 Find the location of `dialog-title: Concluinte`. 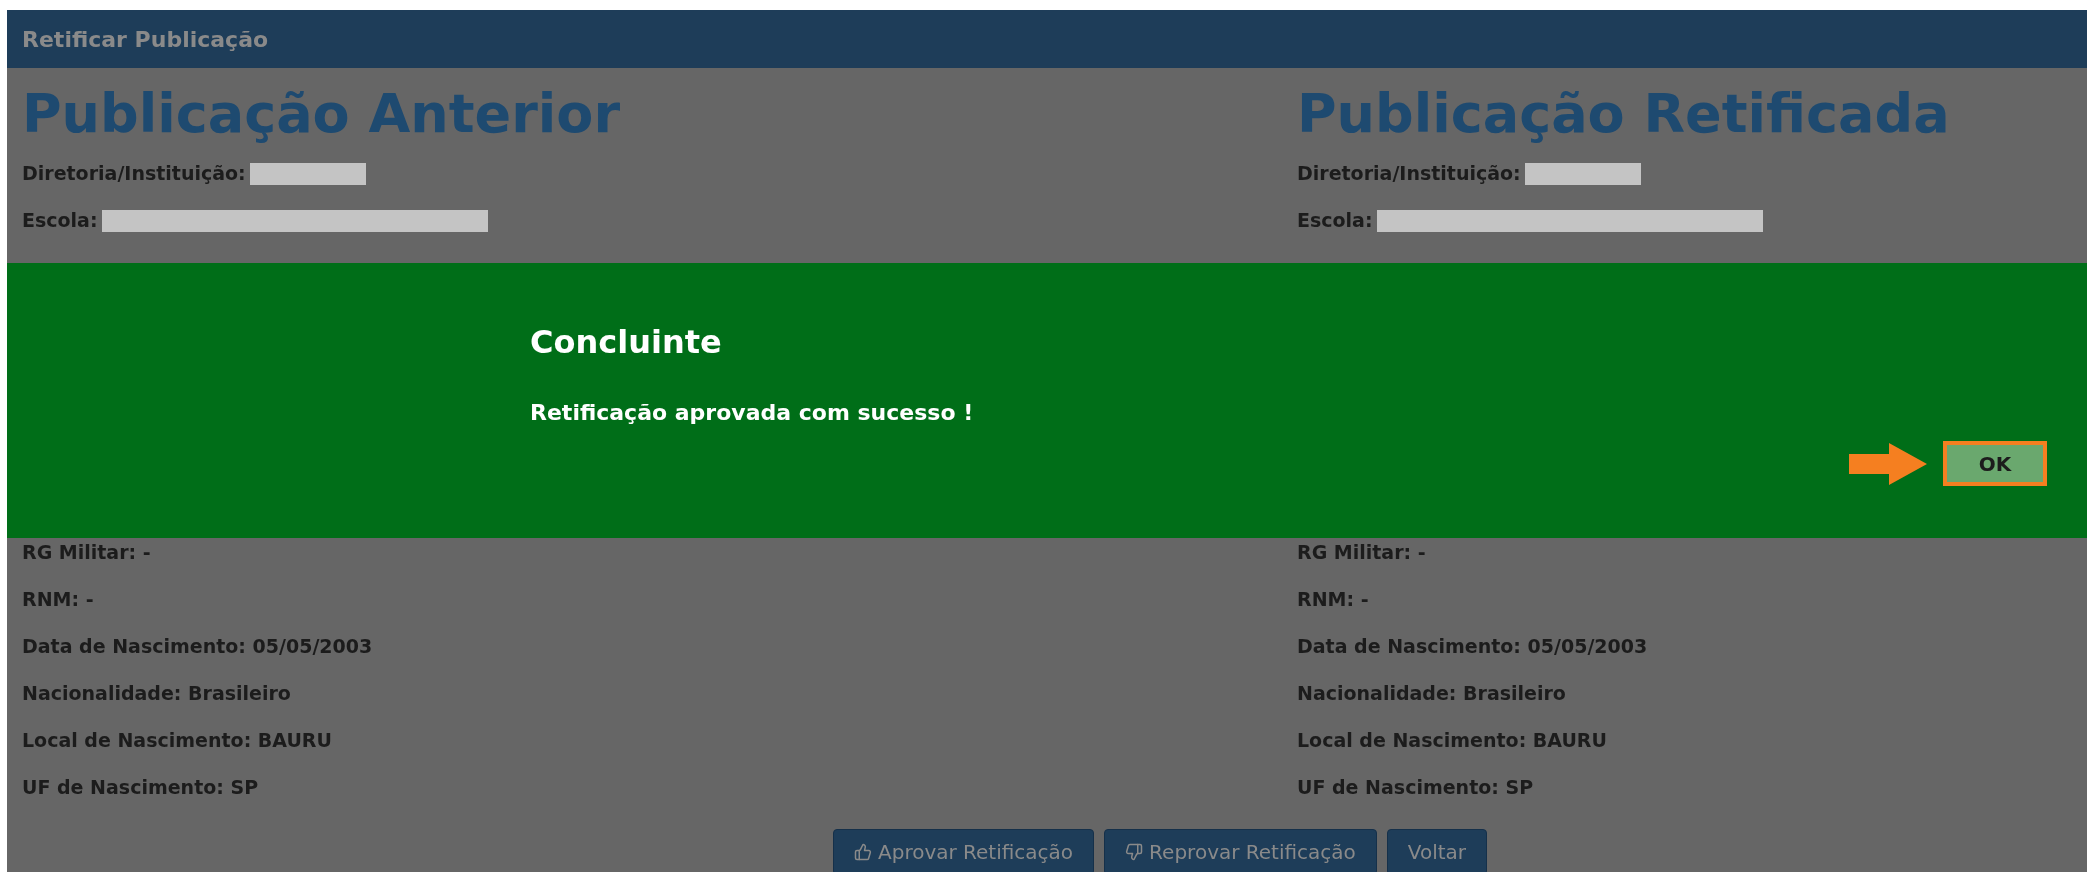

dialog-title: Concluinte is located at coordinates (626, 342).